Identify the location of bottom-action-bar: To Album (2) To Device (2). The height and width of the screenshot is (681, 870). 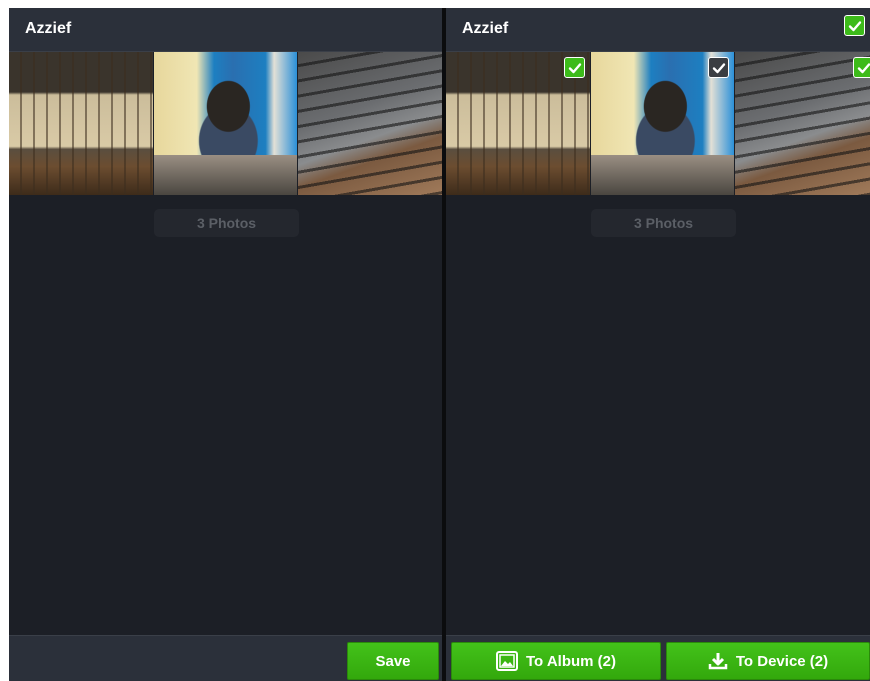
(658, 658).